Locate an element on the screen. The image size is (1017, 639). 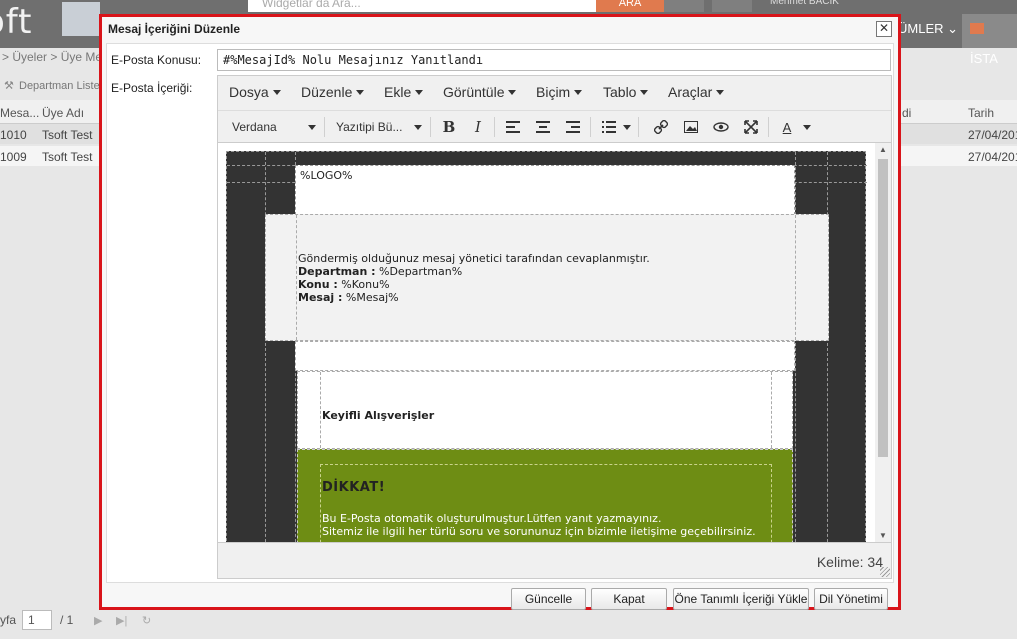
font-family-select: Verdana is located at coordinates (274, 127).